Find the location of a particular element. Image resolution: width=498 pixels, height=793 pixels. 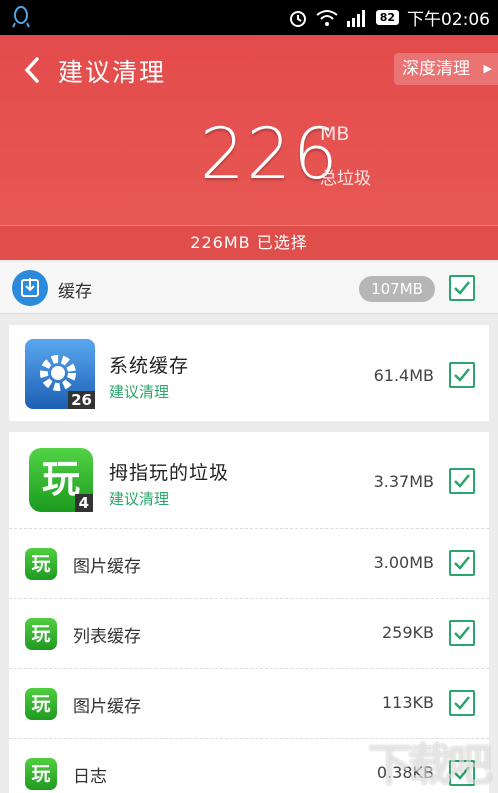

cache-size-badge: 107MB is located at coordinates (397, 289).